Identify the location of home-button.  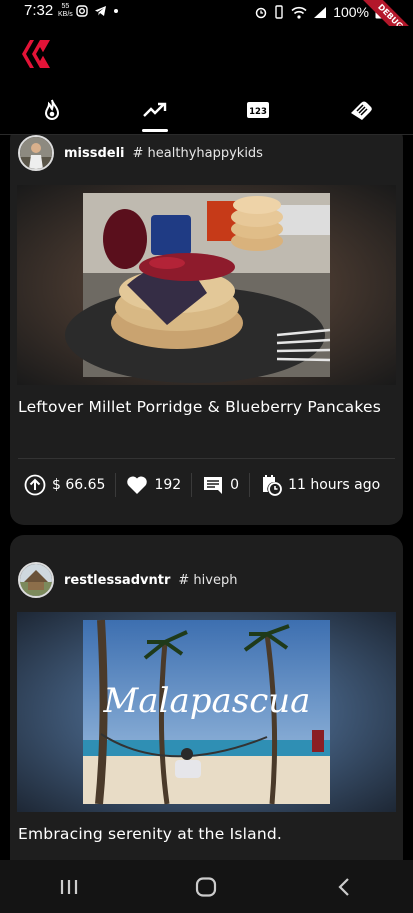
(206, 887).